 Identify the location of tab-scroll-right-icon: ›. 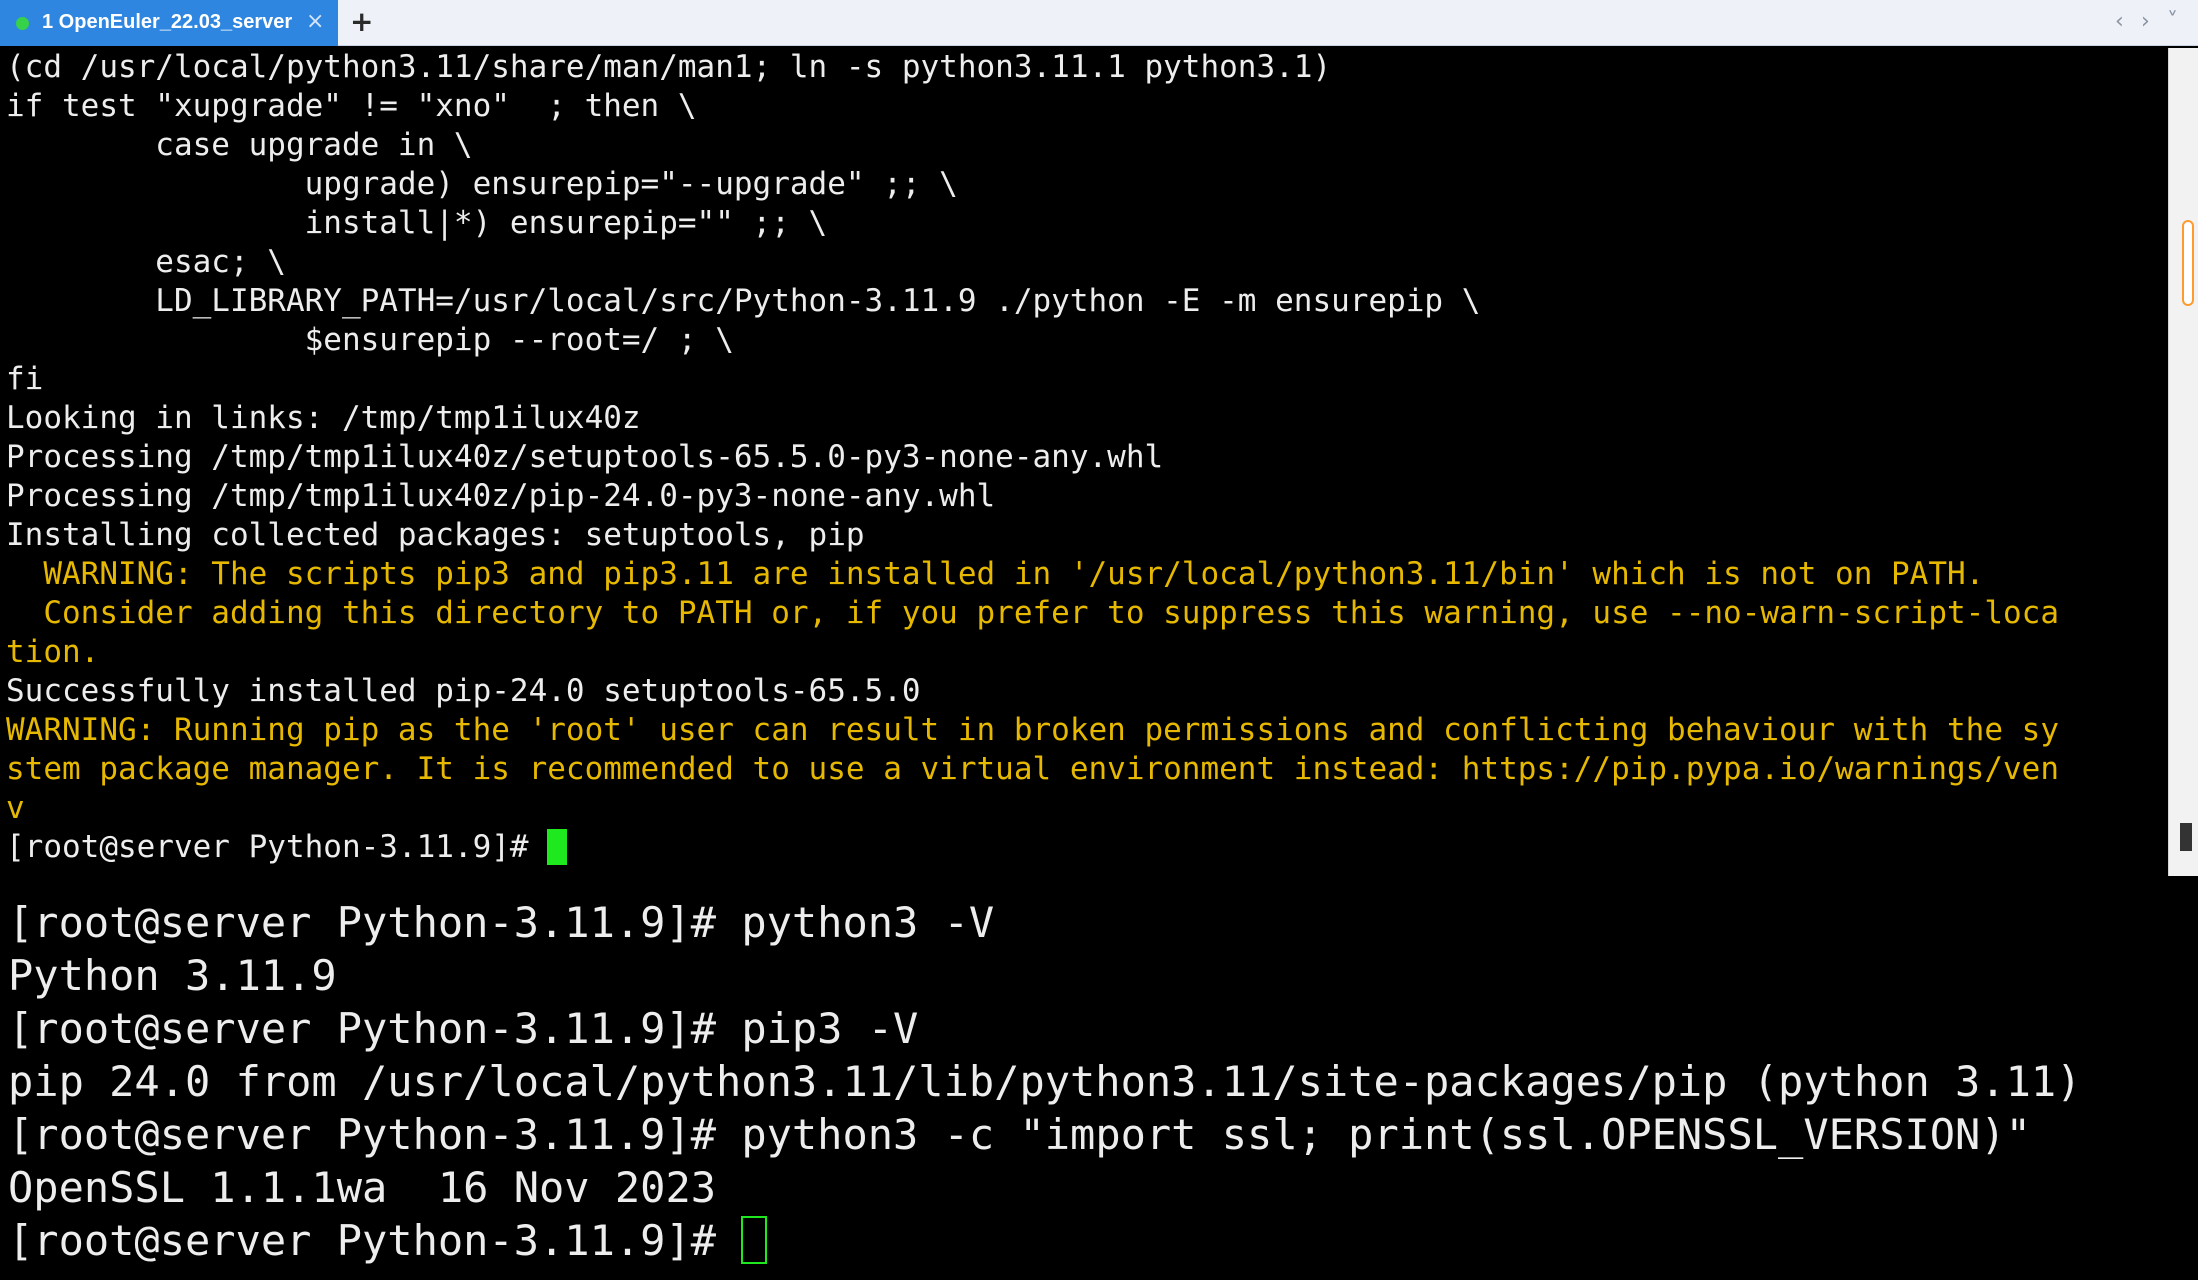
(2145, 22).